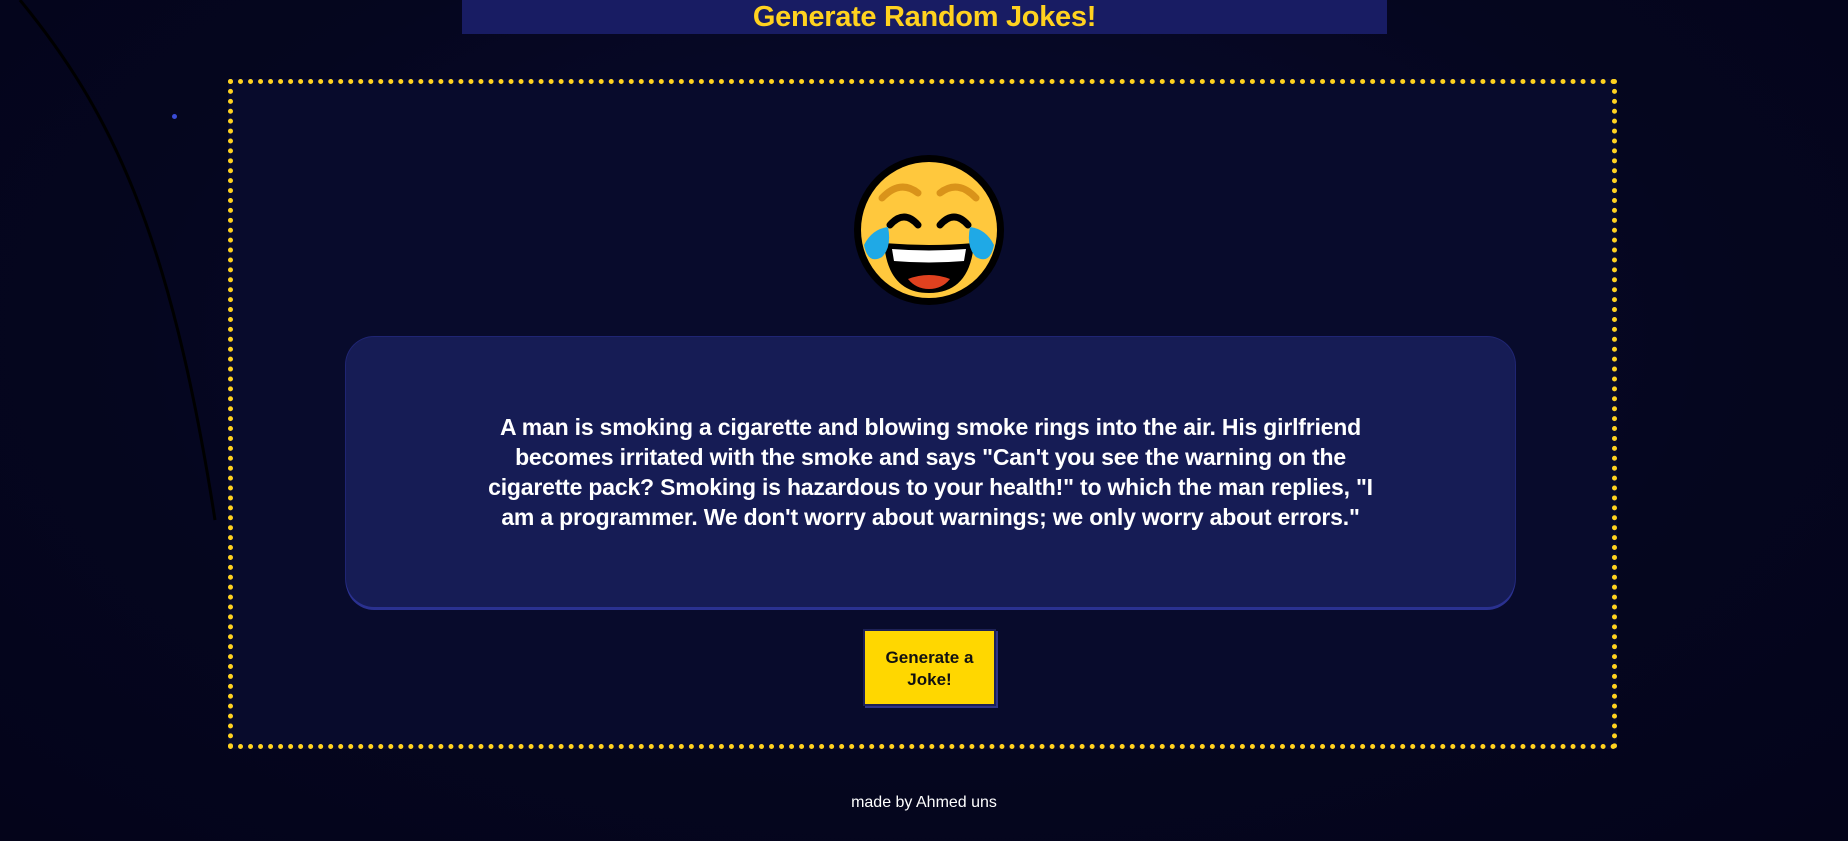 This screenshot has height=841, width=1848. What do you see at coordinates (174, 116) in the screenshot?
I see `decorative-dot` at bounding box center [174, 116].